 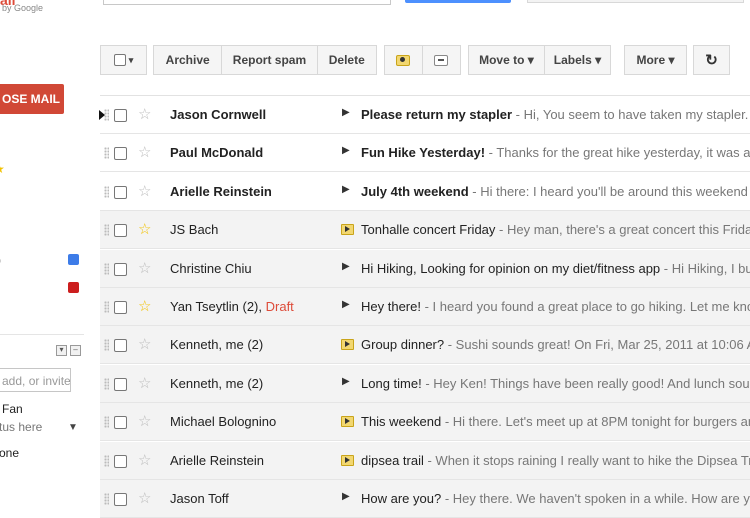 I want to click on mark-unimportant-button, so click(x=442, y=60).